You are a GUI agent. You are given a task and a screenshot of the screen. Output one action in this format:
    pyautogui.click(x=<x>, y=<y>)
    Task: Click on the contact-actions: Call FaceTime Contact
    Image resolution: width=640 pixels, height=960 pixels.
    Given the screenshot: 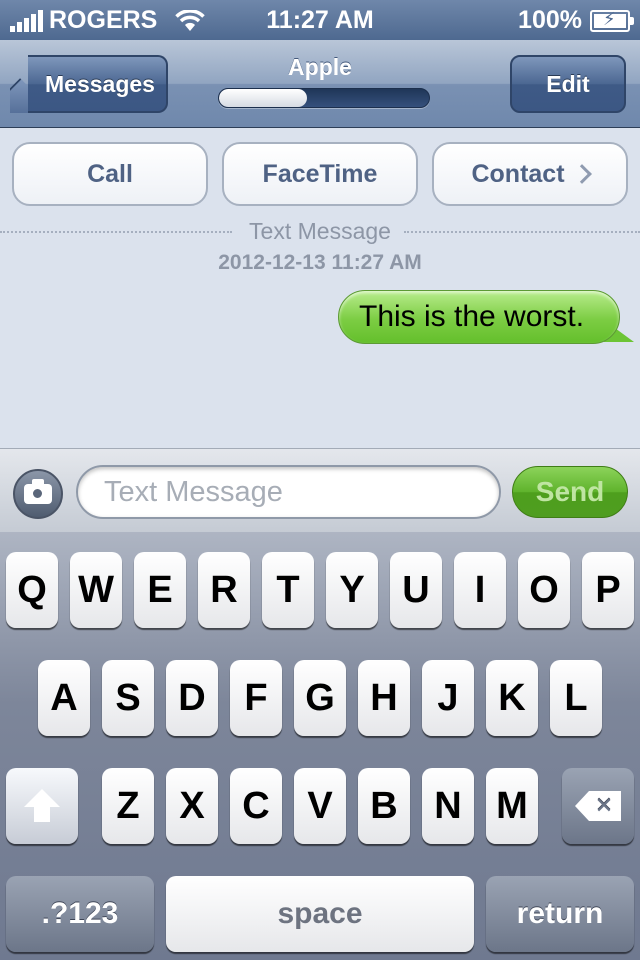 What is the action you would take?
    pyautogui.click(x=320, y=174)
    